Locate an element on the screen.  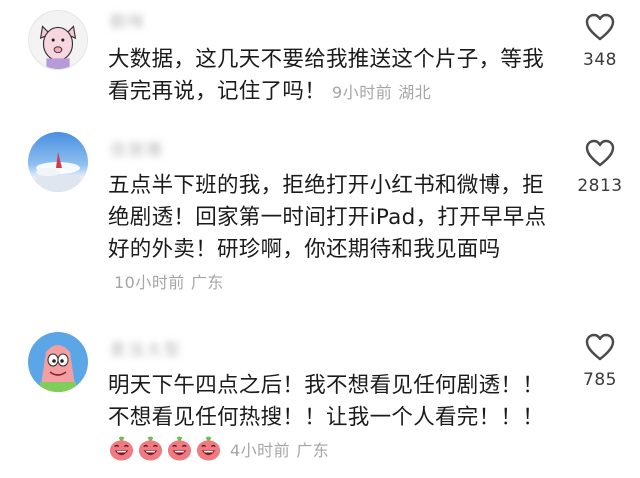
like-button: 2813 is located at coordinates (600, 167).